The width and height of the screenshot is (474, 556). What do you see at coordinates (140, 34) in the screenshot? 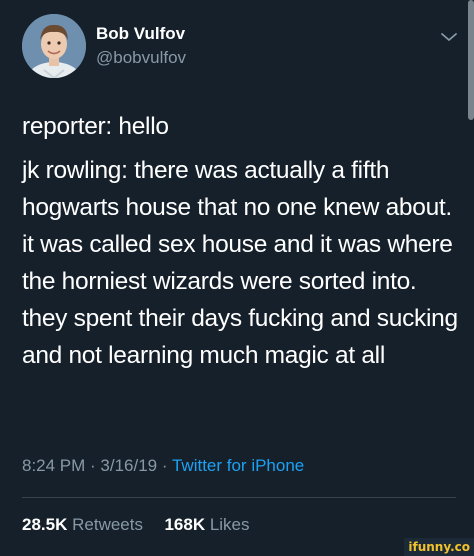
I see `display-name: Bob Vulfov` at bounding box center [140, 34].